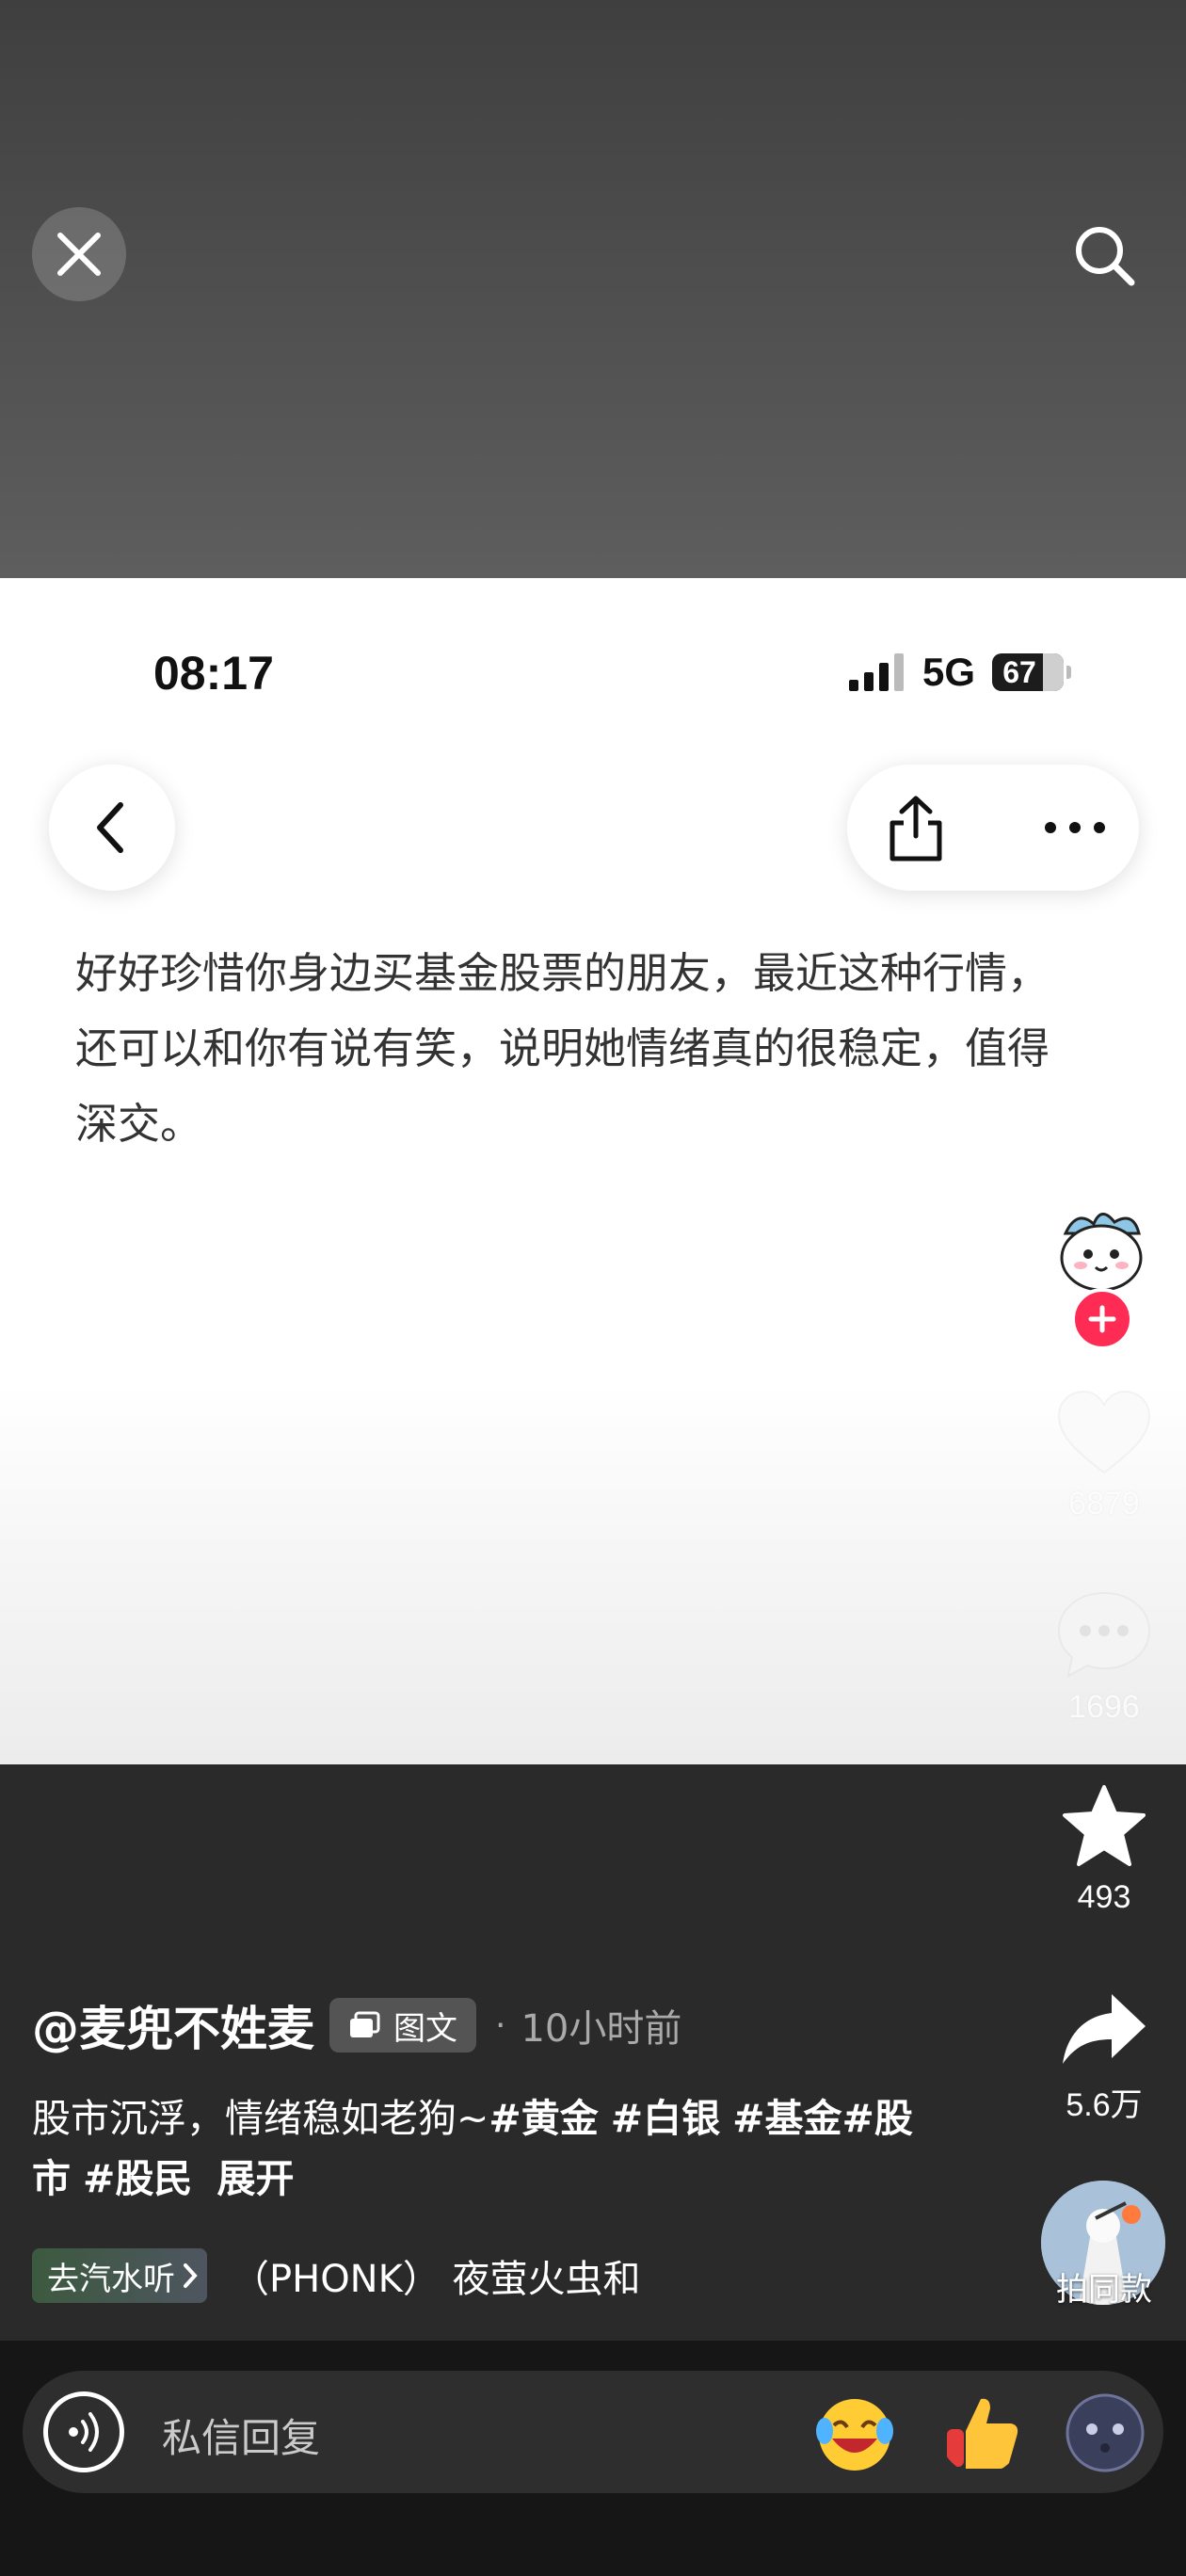  I want to click on close-button, so click(79, 254).